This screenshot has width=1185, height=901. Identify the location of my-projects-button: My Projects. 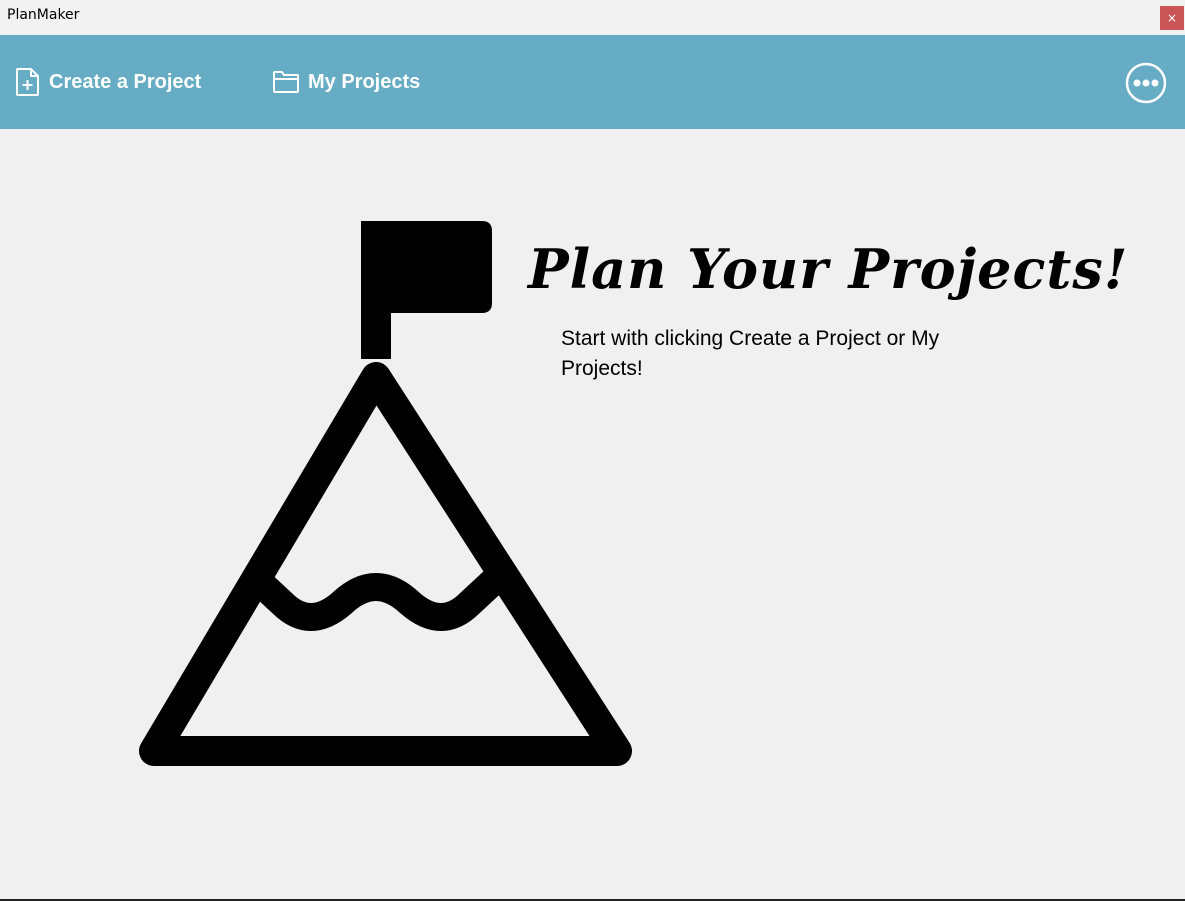
(346, 82).